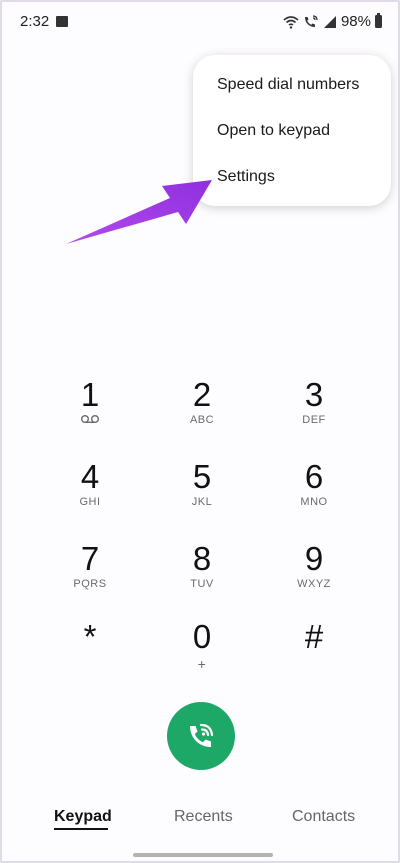 This screenshot has width=400, height=863. I want to click on tab-keypad: Keypad, so click(83, 817).